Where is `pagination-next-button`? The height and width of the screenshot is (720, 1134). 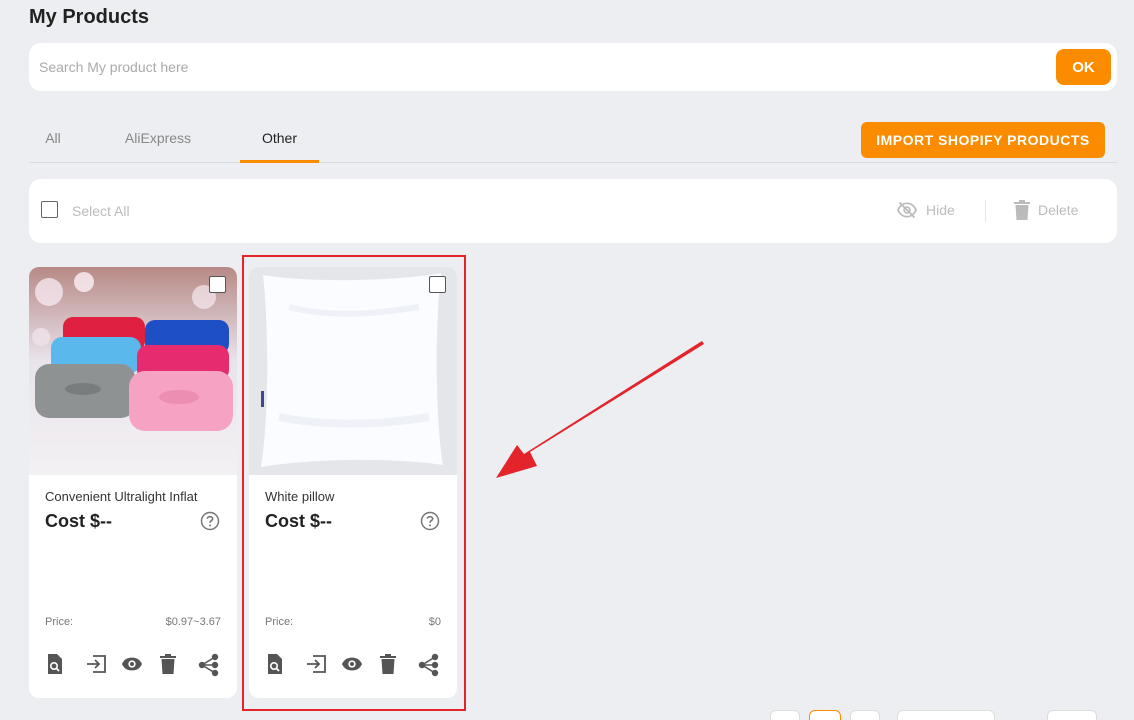
pagination-next-button is located at coordinates (865, 715).